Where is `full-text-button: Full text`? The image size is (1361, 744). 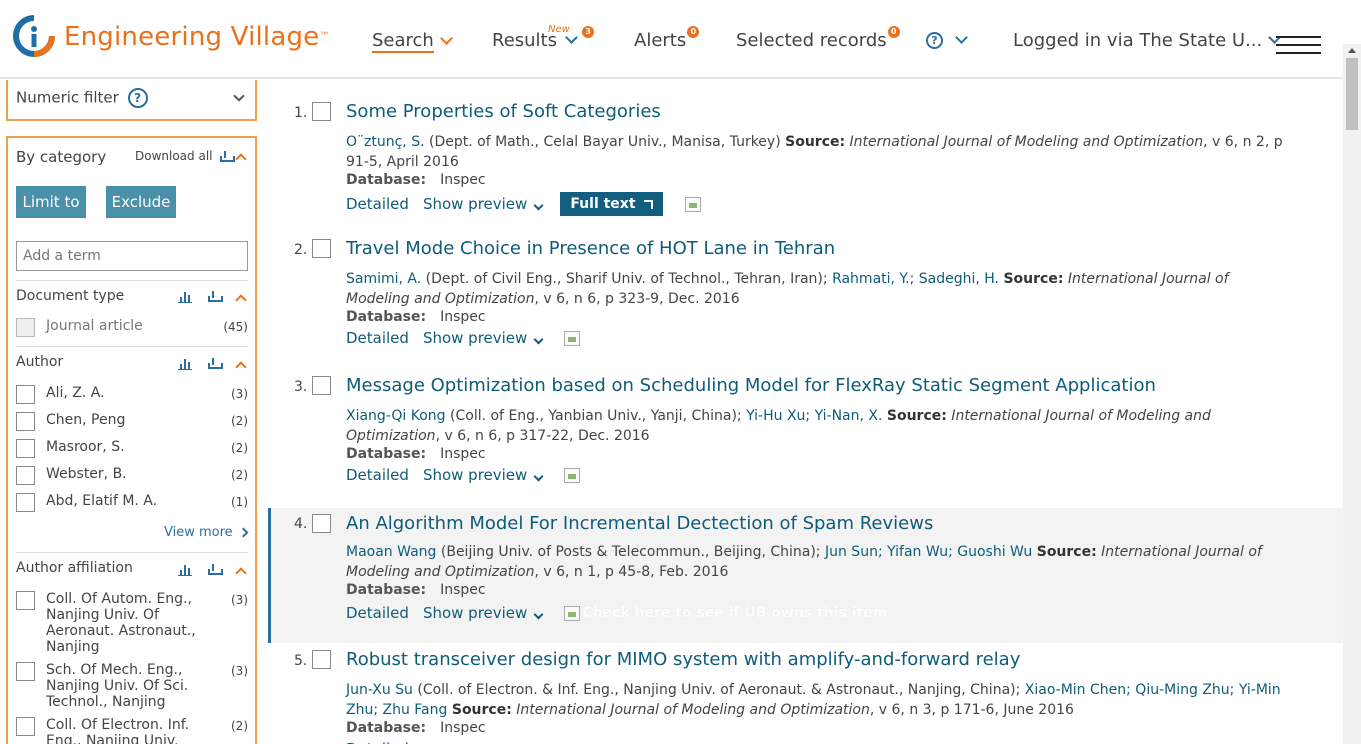 full-text-button: Full text is located at coordinates (611, 204).